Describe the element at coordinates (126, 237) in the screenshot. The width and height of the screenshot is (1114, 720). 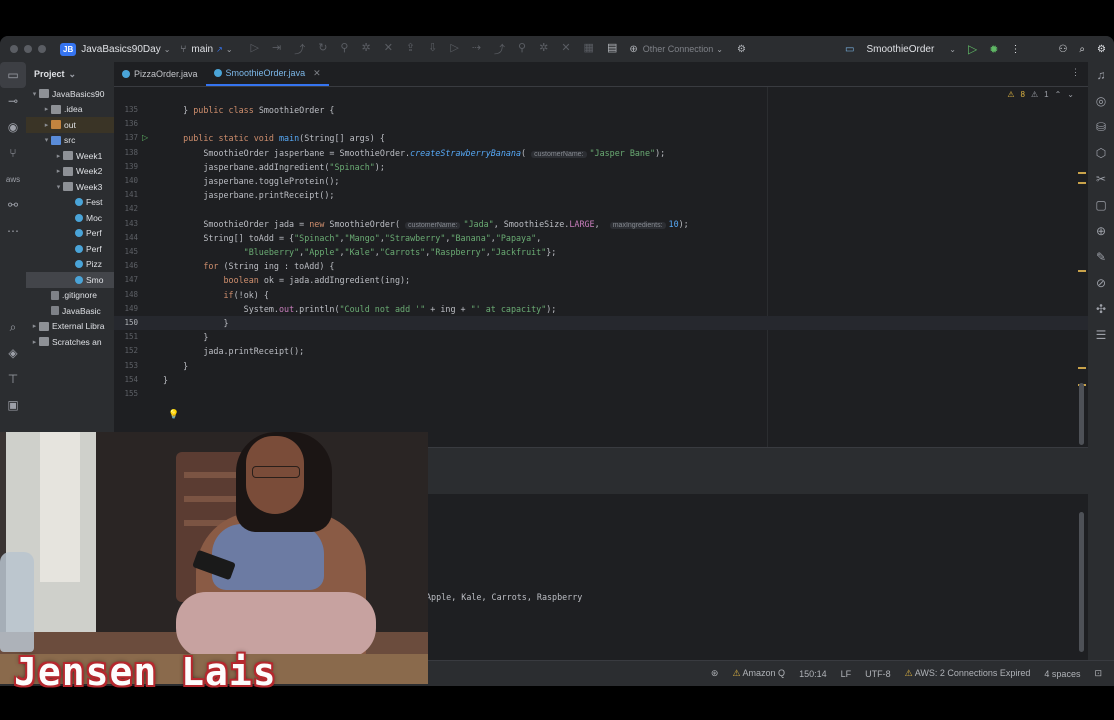
I see `line-number: 144` at that location.